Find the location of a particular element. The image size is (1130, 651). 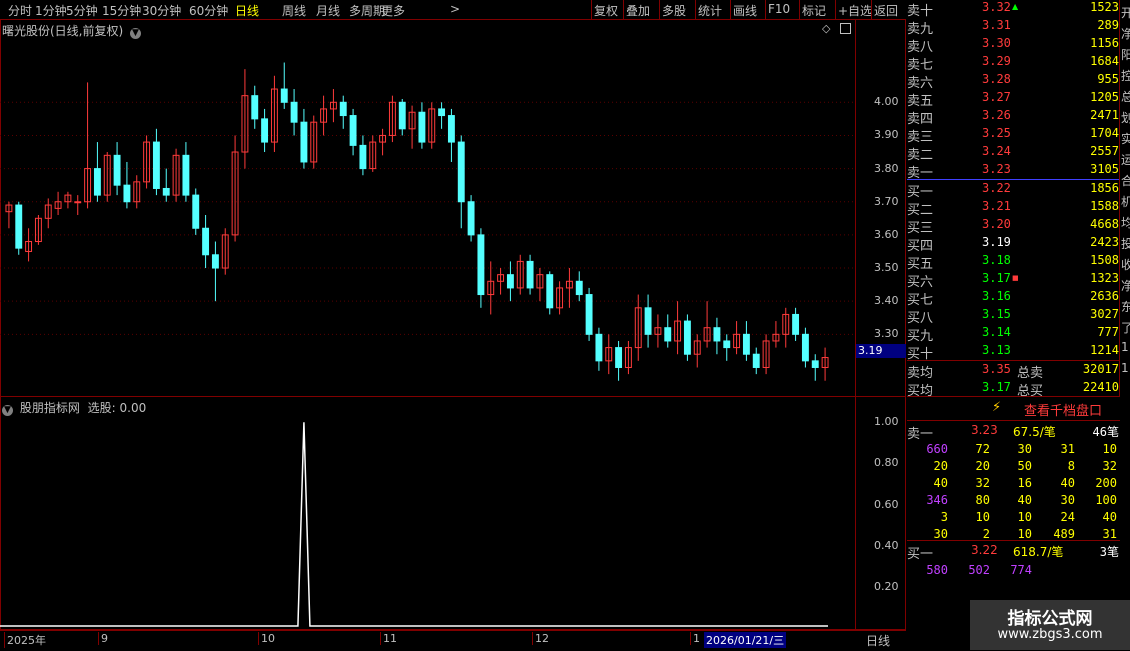

period-tab-6: 日线 is located at coordinates (247, 10).